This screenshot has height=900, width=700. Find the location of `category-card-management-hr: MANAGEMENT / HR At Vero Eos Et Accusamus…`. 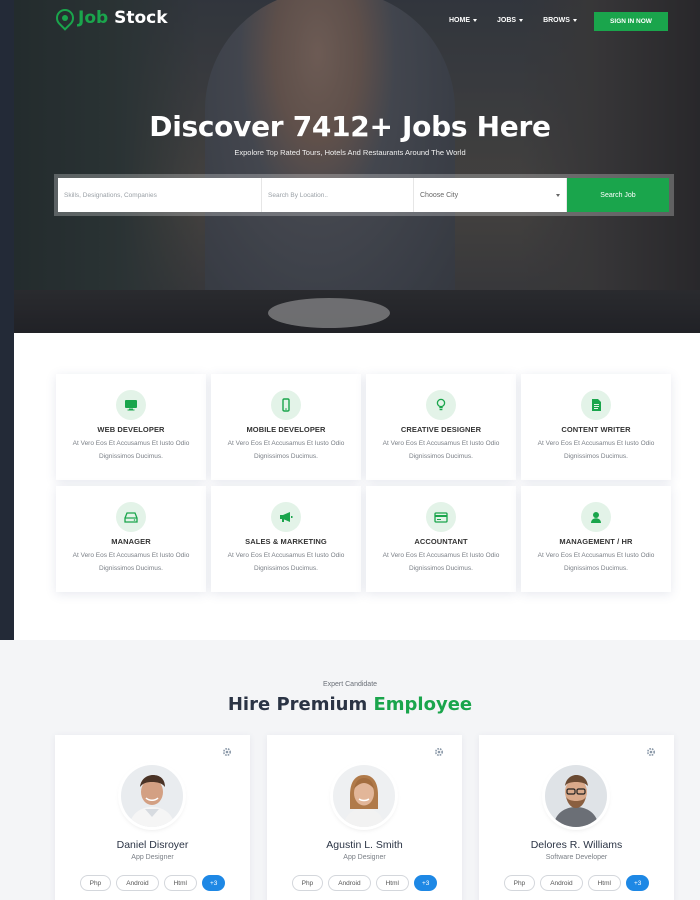

category-card-management-hr: MANAGEMENT / HR At Vero Eos Et Accusamus… is located at coordinates (596, 539).